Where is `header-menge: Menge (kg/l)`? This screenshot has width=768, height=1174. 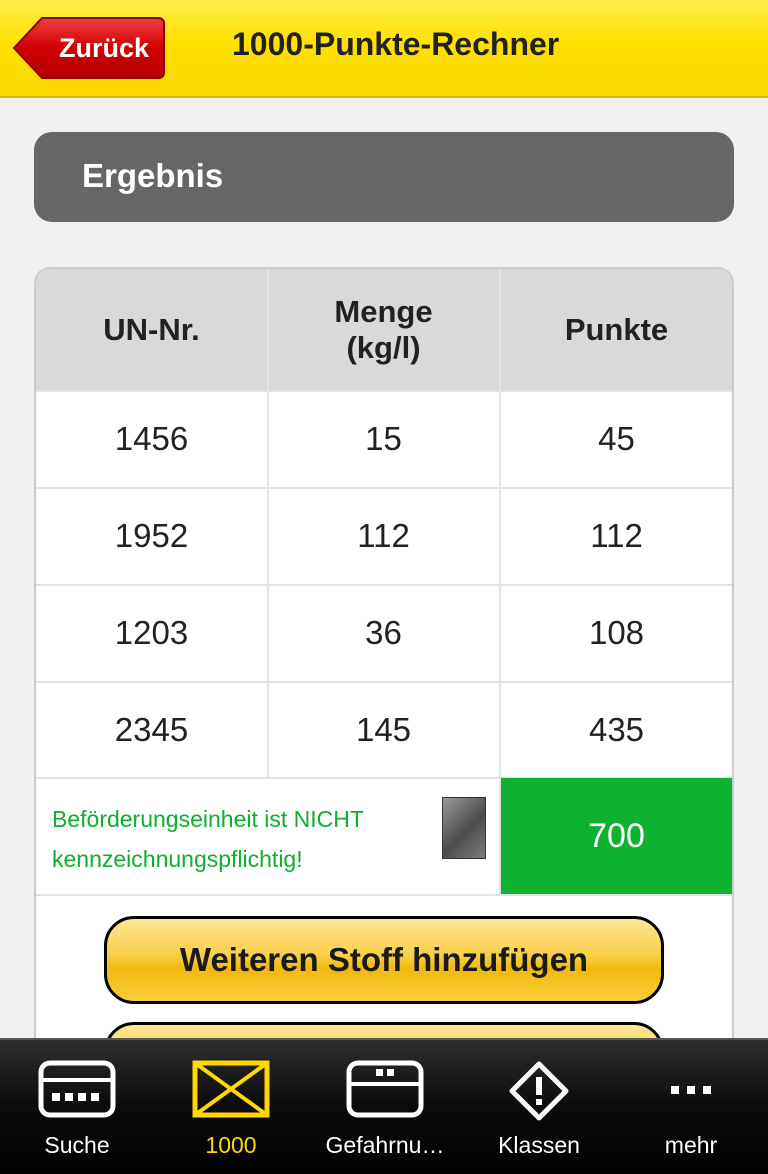
header-menge: Menge (kg/l) is located at coordinates (383, 329).